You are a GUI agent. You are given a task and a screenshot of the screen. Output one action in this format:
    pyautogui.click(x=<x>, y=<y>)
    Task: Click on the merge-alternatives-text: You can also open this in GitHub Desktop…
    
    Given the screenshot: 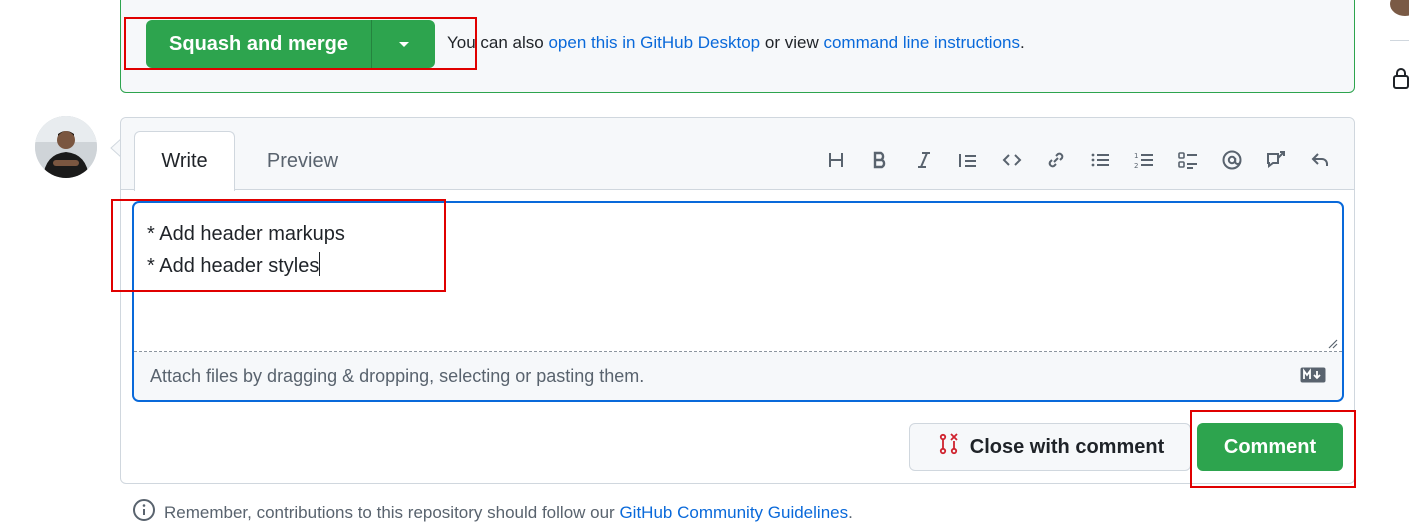 What is the action you would take?
    pyautogui.click(x=736, y=42)
    